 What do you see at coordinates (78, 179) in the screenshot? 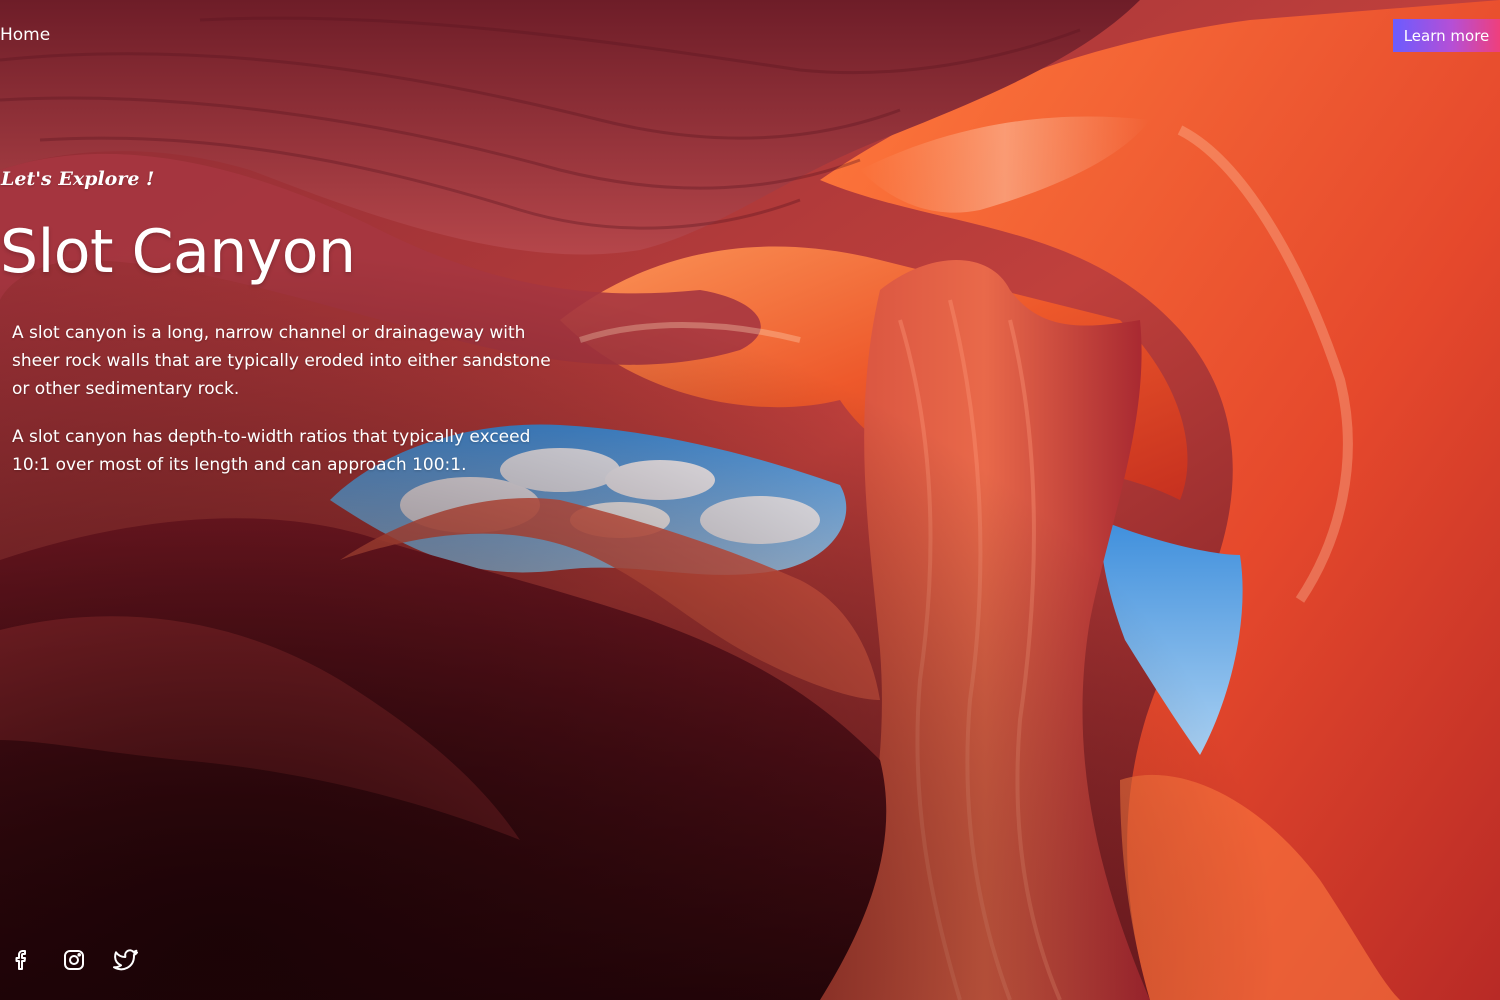
I see `hero-tagline: Let's Explore !` at bounding box center [78, 179].